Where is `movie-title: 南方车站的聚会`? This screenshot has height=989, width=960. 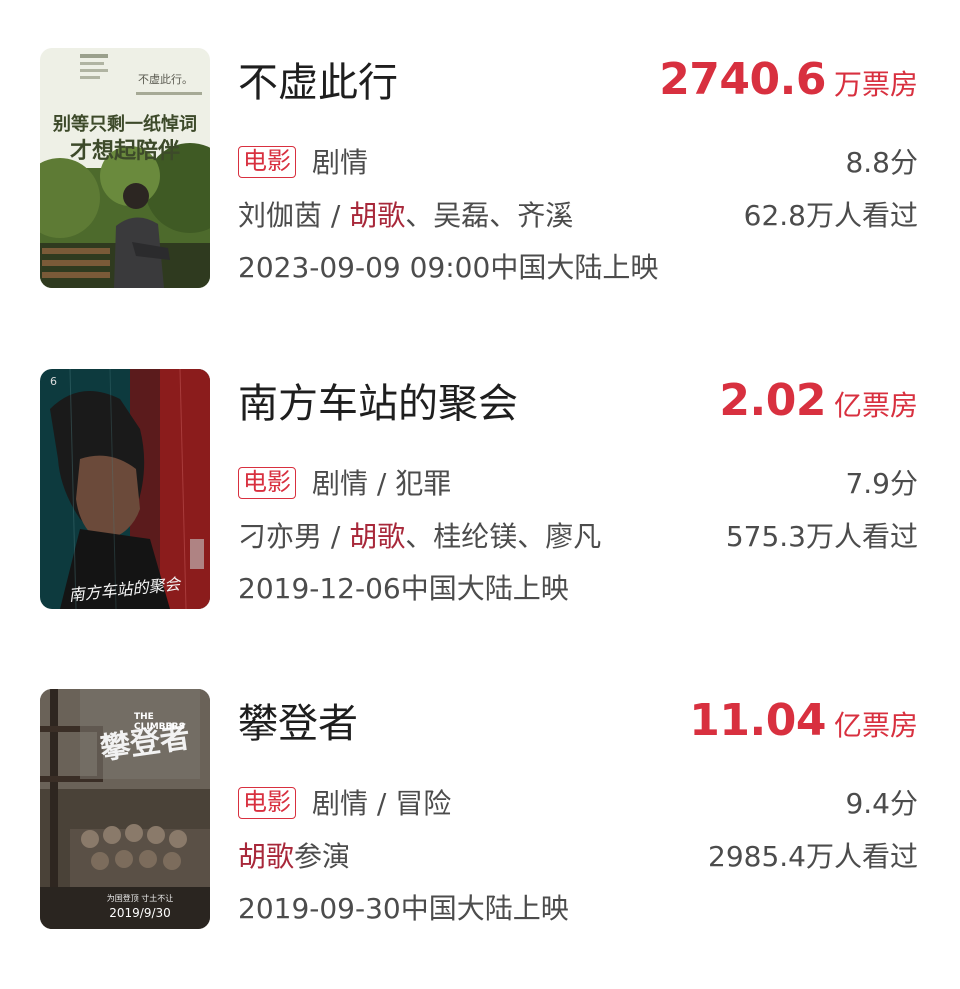 movie-title: 南方车站的聚会 is located at coordinates (378, 404).